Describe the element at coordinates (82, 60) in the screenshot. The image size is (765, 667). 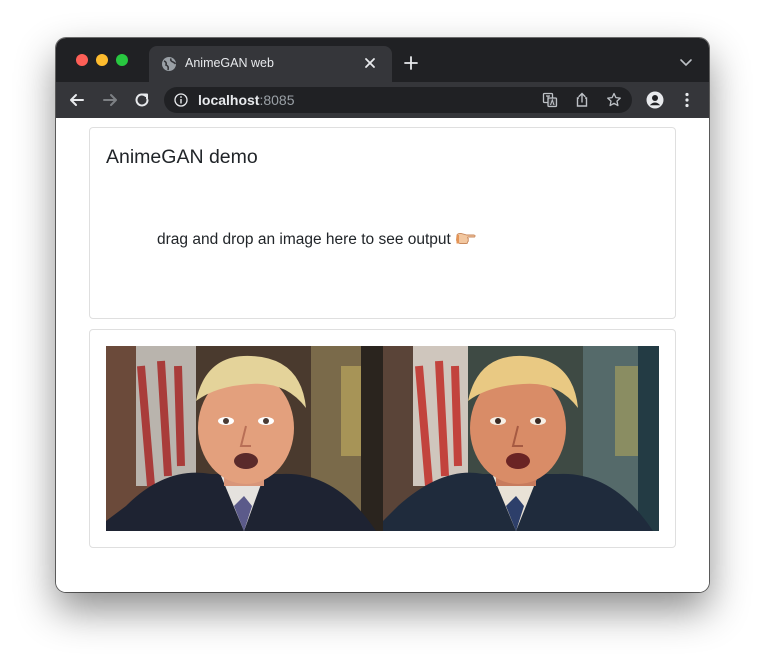
I see `close-window-button` at that location.